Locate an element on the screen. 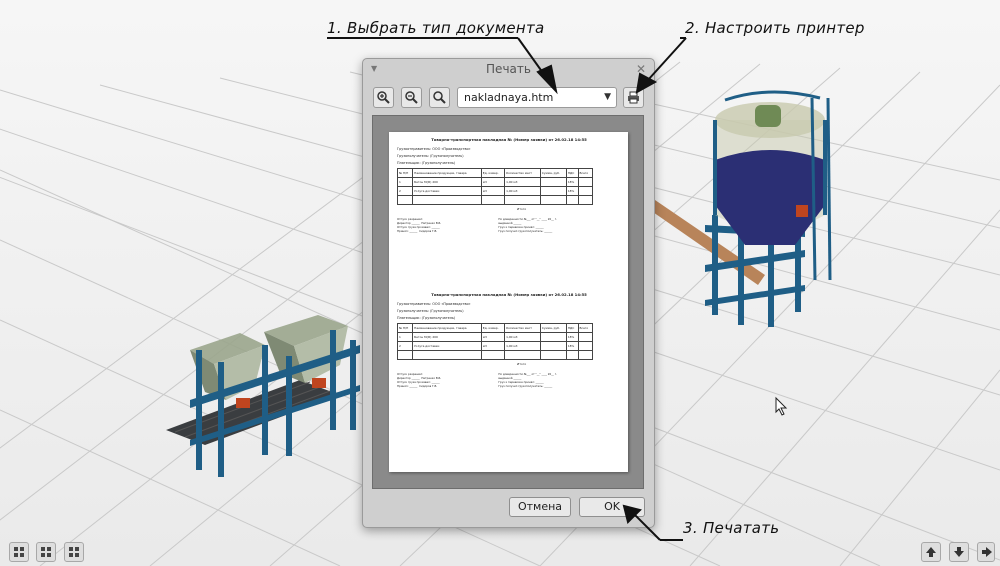 This screenshot has width=1000, height=566. printer-icon is located at coordinates (633, 97).